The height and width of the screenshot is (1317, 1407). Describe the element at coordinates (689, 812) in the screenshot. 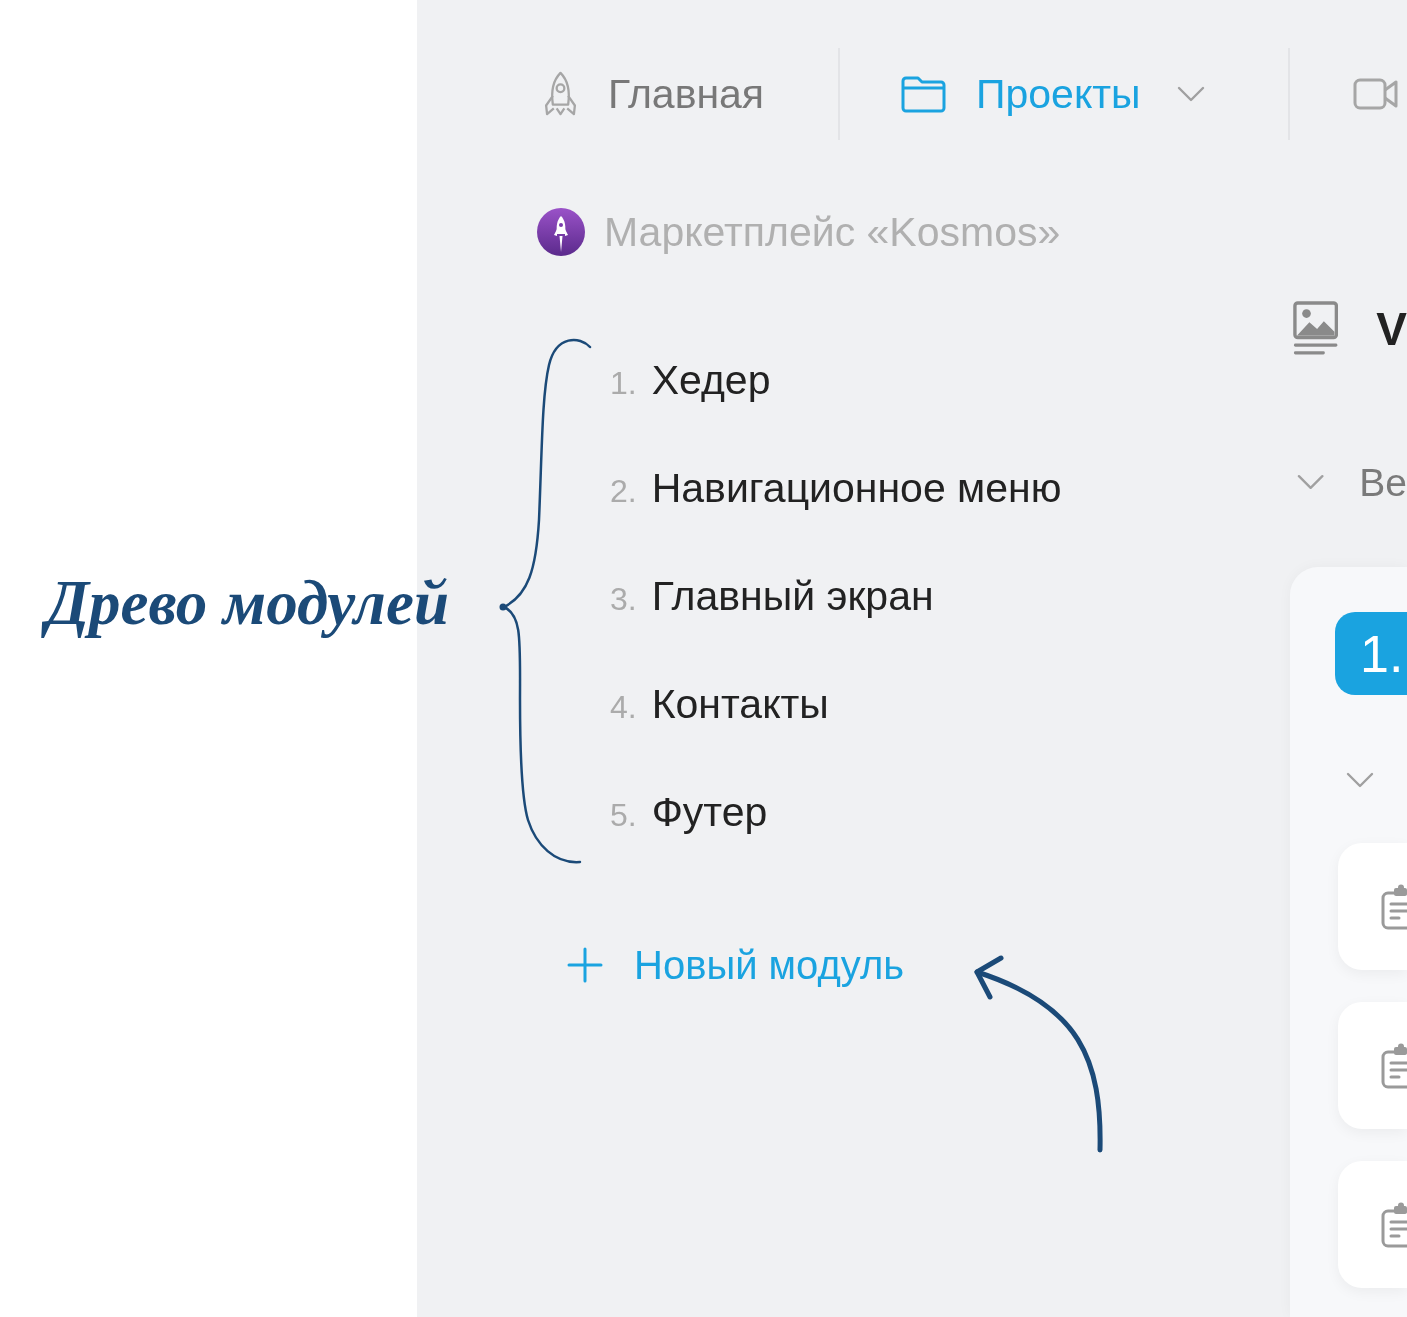

I see `module-item: 5. Футер` at that location.